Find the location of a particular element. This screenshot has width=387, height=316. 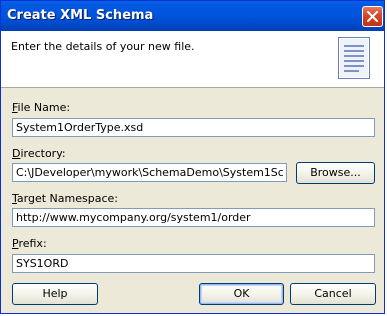

help-button: Help is located at coordinates (55, 294).